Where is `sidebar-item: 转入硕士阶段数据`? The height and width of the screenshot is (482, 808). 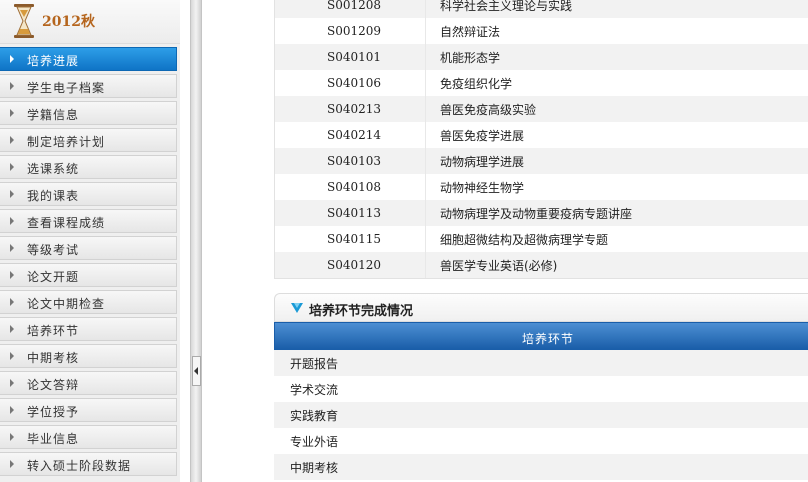 sidebar-item: 转入硕士阶段数据 is located at coordinates (88, 464).